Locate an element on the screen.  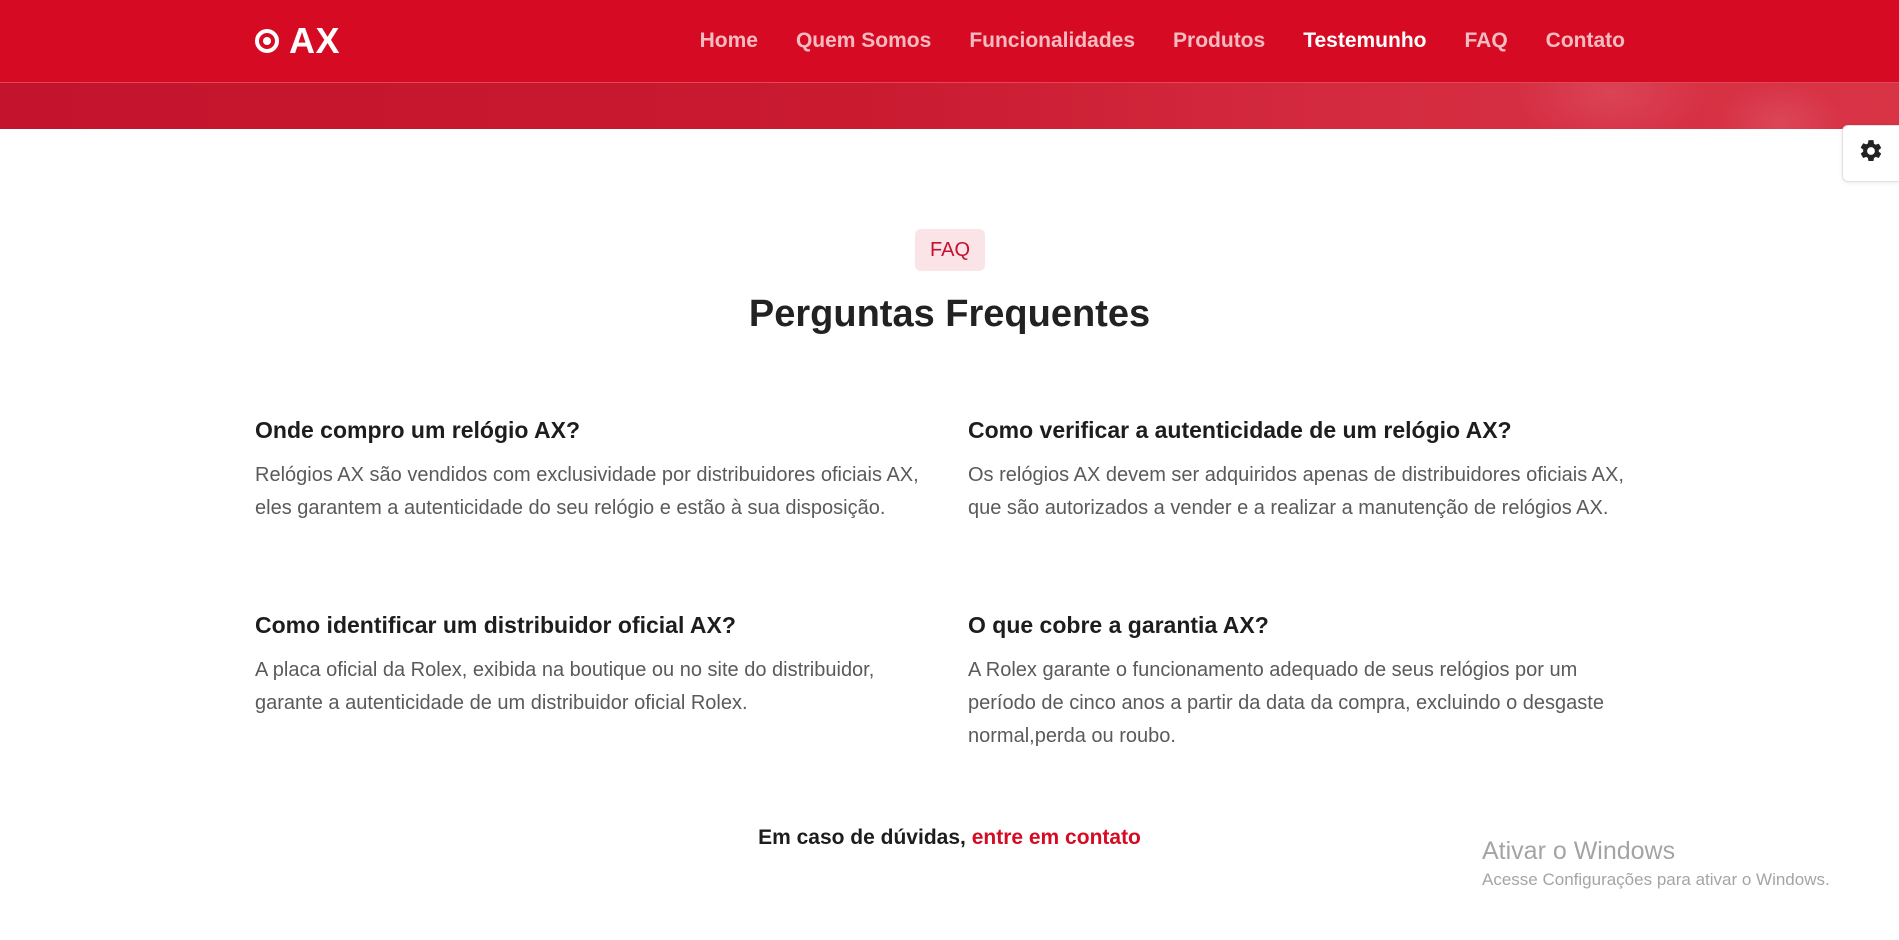
nav-link-contato: Contato is located at coordinates (1585, 41).